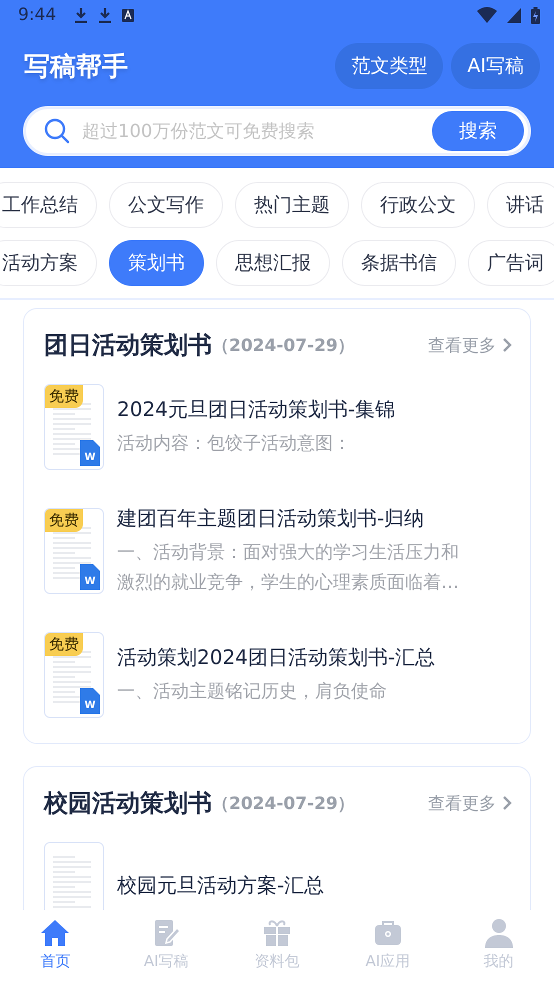 The height and width of the screenshot is (984, 554). What do you see at coordinates (128, 803) in the screenshot?
I see `section-title: 校园活动策划书` at bounding box center [128, 803].